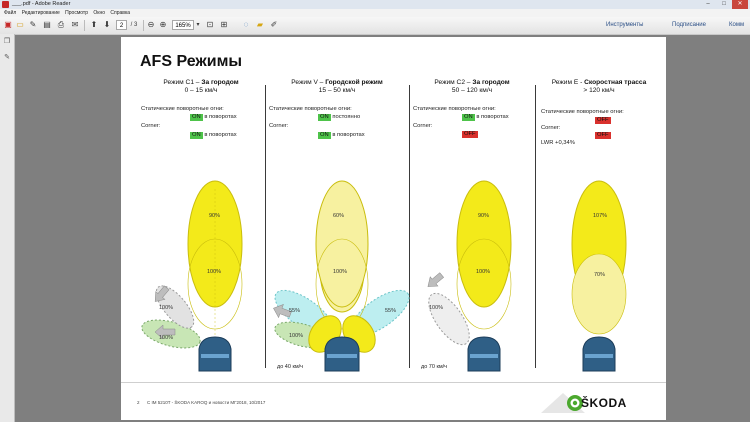 This screenshot has width=750, height=422. Describe the element at coordinates (290, 367) in the screenshot. I see `speed-note: до 40 км/ч` at that location.